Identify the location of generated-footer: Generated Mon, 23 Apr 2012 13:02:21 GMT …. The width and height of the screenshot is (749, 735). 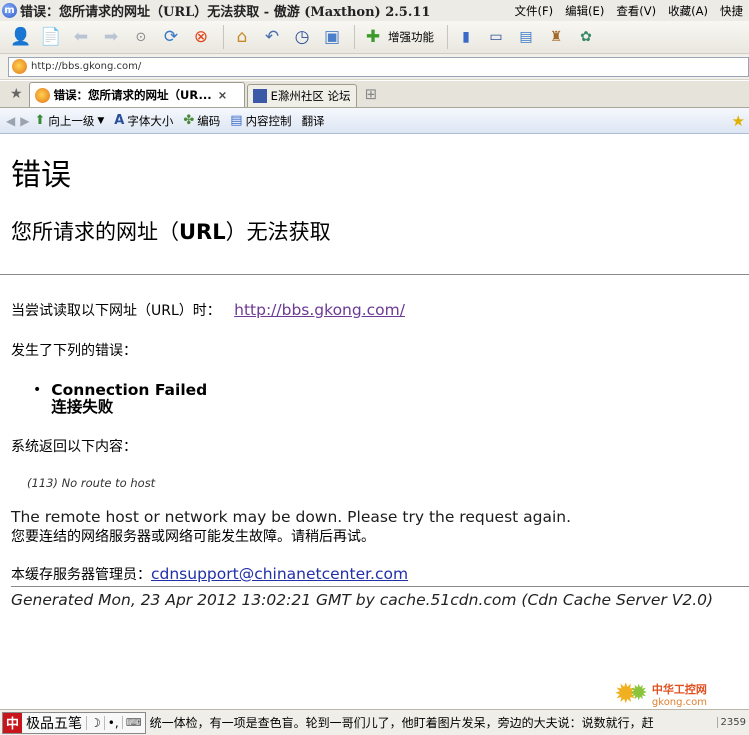
(362, 600).